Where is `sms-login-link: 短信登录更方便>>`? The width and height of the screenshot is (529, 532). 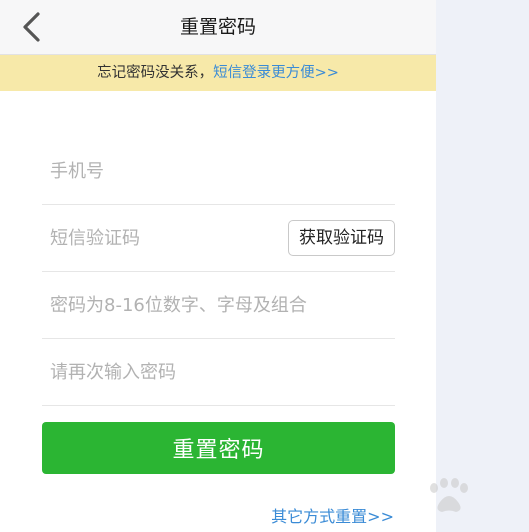 sms-login-link: 短信登录更方便>> is located at coordinates (276, 73).